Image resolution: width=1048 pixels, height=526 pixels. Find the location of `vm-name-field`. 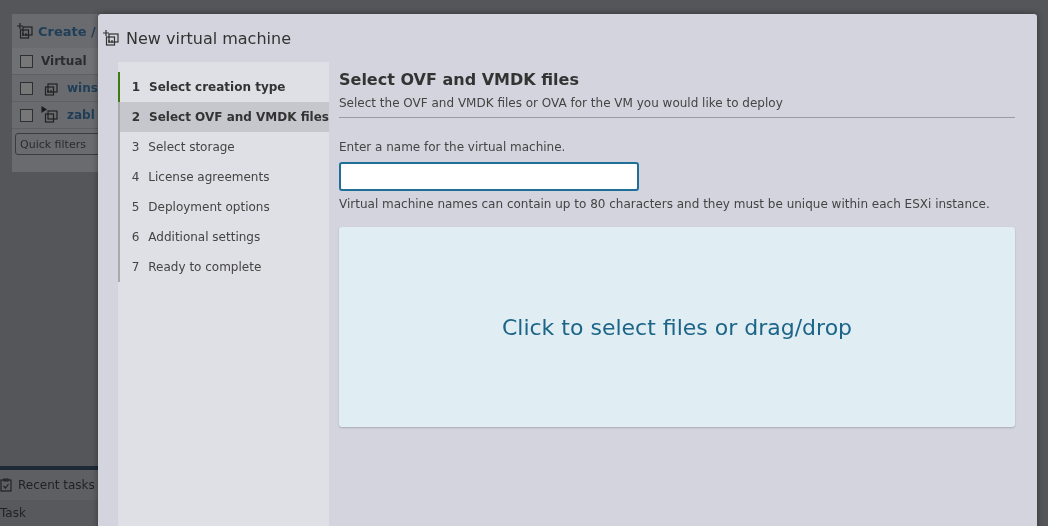

vm-name-field is located at coordinates (489, 176).